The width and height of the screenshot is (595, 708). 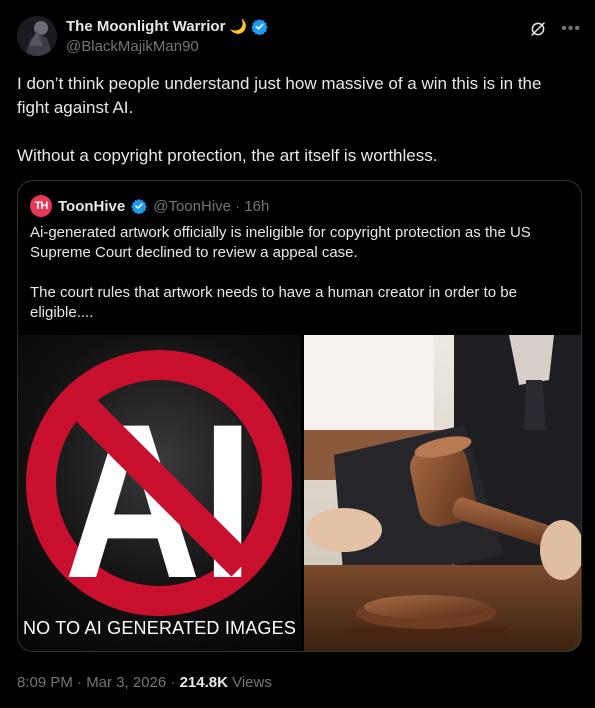 What do you see at coordinates (159, 628) in the screenshot?
I see `no-ai-caption: NO TO AI GENERATED IMAGES` at bounding box center [159, 628].